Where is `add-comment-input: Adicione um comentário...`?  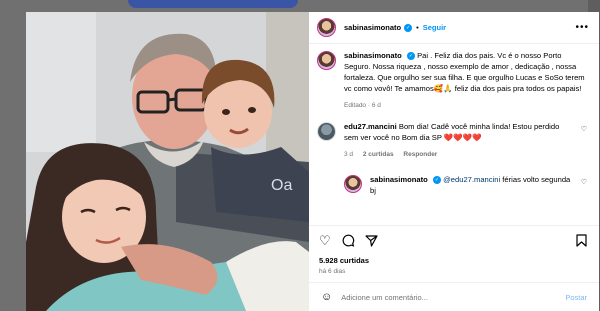 add-comment-input: Adicione um comentário... is located at coordinates (453, 297).